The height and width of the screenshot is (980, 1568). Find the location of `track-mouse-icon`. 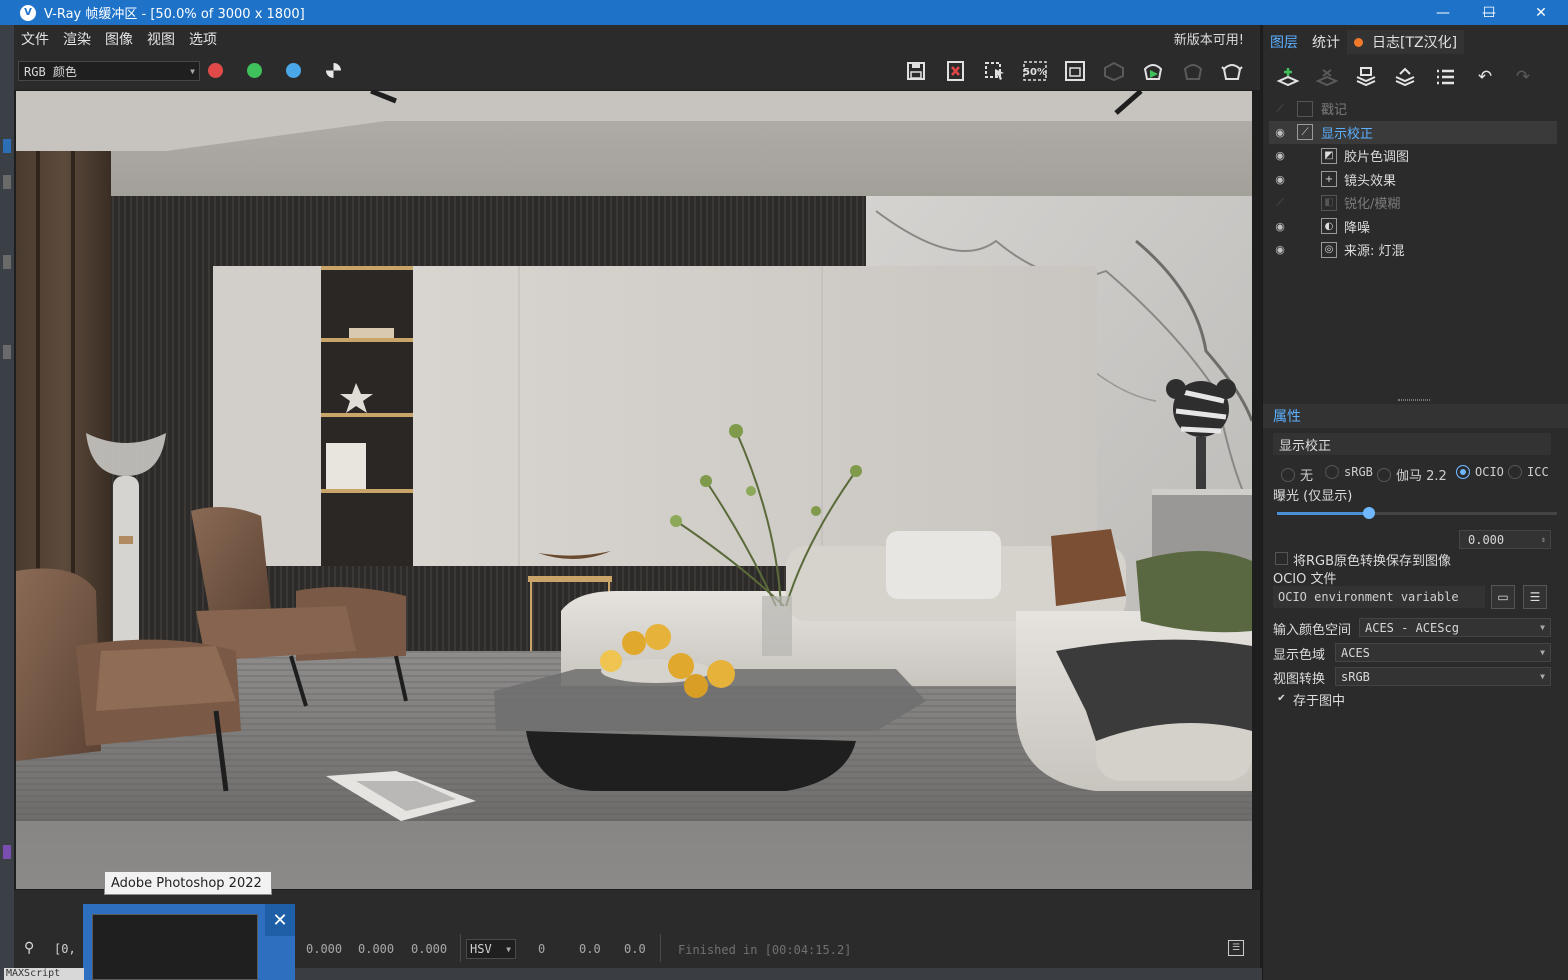

track-mouse-icon is located at coordinates (1114, 71).